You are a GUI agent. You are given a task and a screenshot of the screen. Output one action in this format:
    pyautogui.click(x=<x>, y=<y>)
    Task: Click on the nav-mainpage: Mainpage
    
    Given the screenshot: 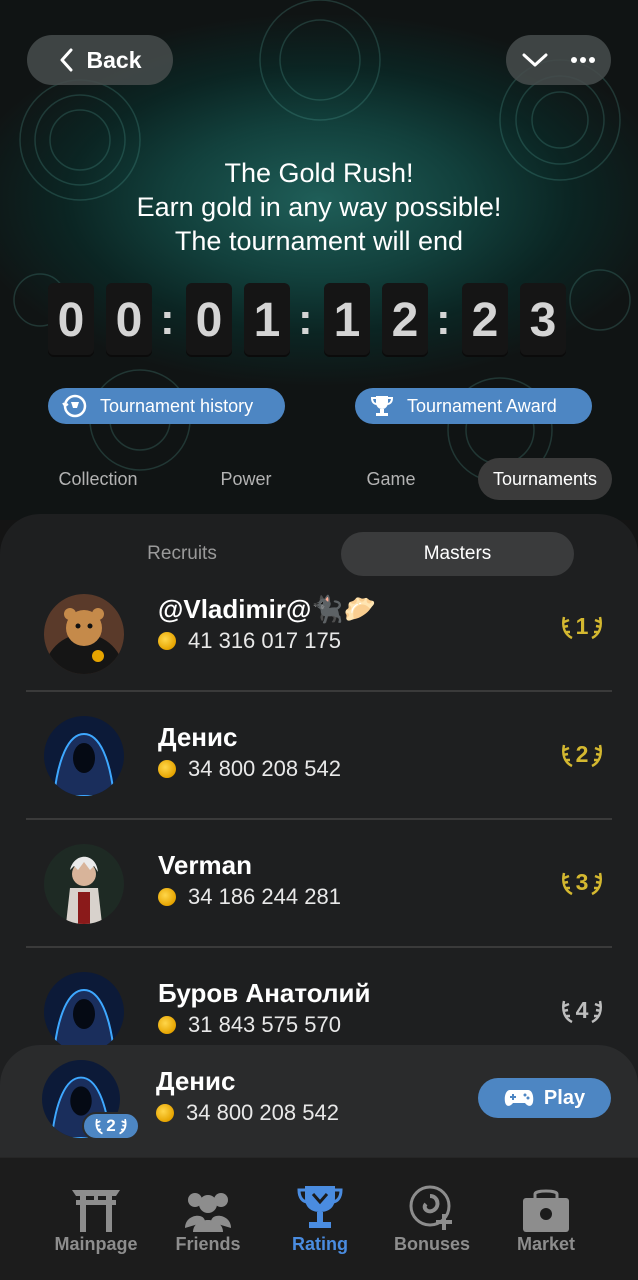 What is the action you would take?
    pyautogui.click(x=96, y=1218)
    